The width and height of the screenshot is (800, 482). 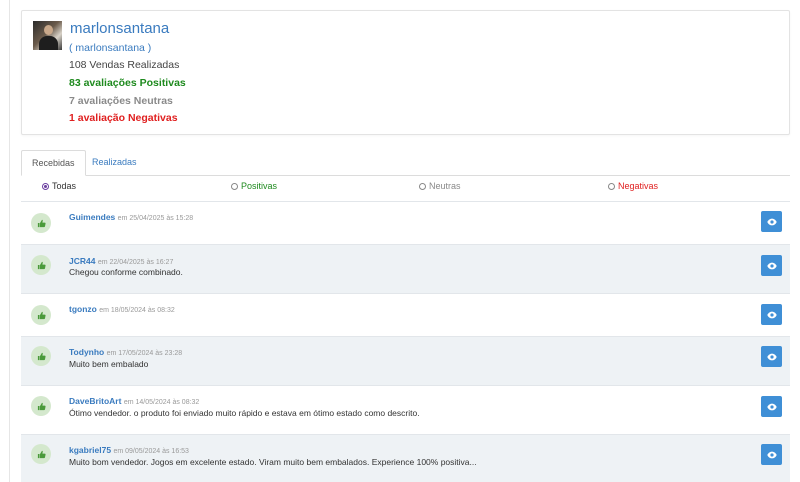 What do you see at coordinates (95, 401) in the screenshot?
I see `buyer-name: DaveBritoArt` at bounding box center [95, 401].